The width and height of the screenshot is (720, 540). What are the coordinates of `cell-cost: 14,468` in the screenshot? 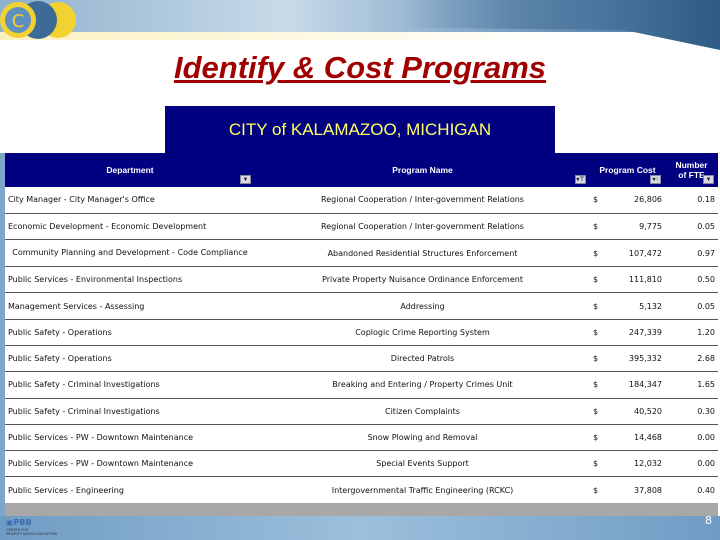 It's located at (648, 438).